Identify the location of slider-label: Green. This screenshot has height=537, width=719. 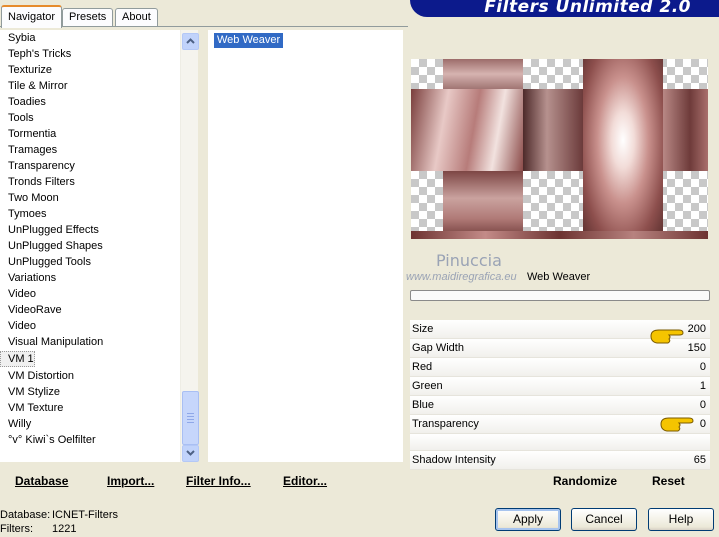
(427, 386).